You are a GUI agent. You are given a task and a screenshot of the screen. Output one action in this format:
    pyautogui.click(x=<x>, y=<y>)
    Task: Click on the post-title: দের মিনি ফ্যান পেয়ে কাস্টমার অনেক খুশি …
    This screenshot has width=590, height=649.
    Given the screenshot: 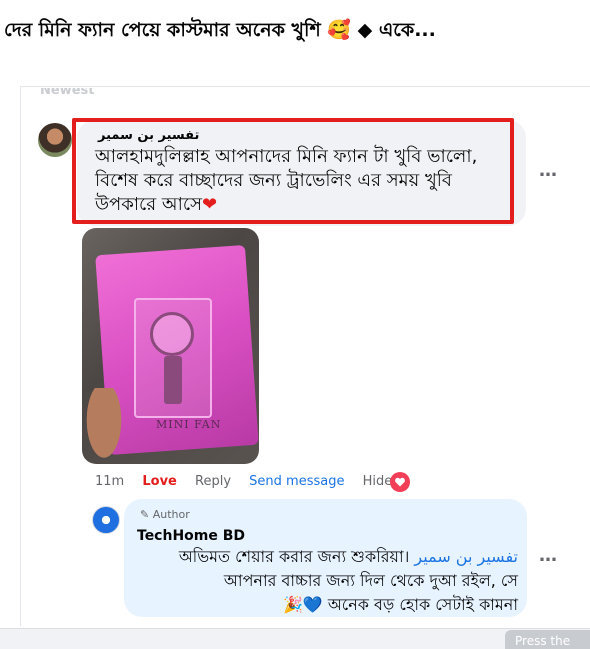 What is the action you would take?
    pyautogui.click(x=220, y=30)
    